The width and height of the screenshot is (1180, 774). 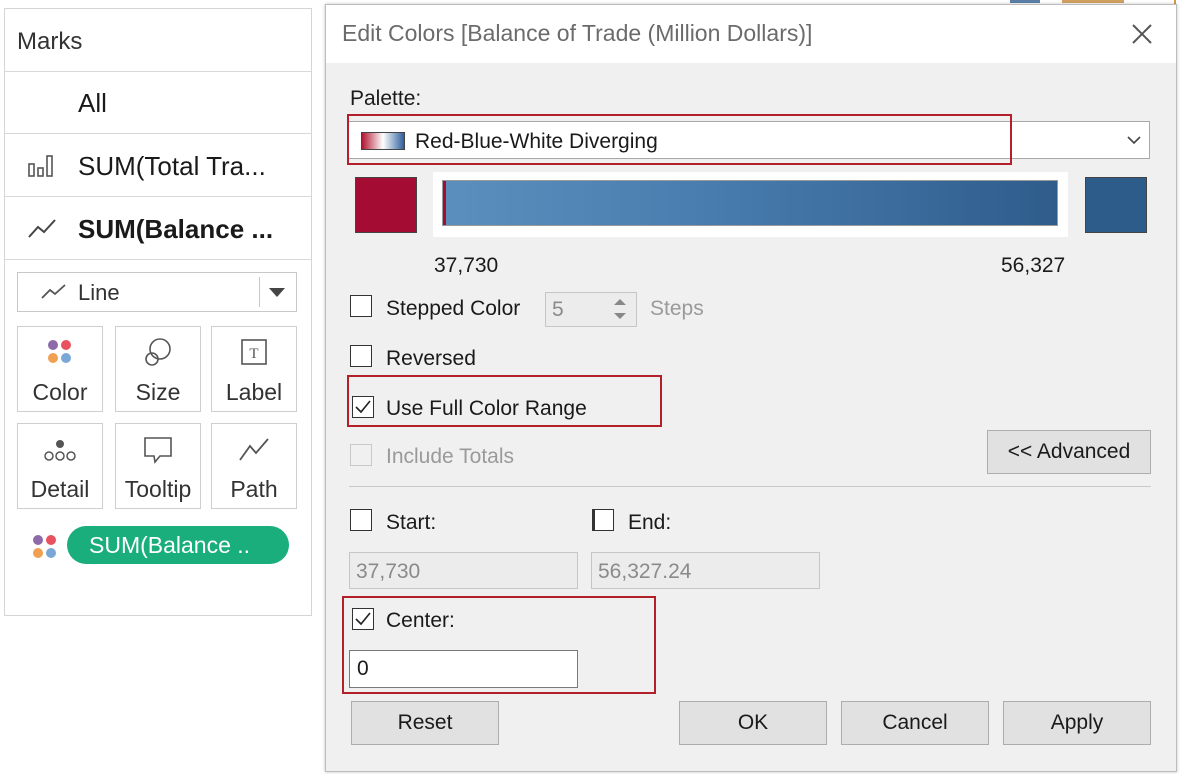 What do you see at coordinates (504, 401) in the screenshot?
I see `highlight-box-full-range` at bounding box center [504, 401].